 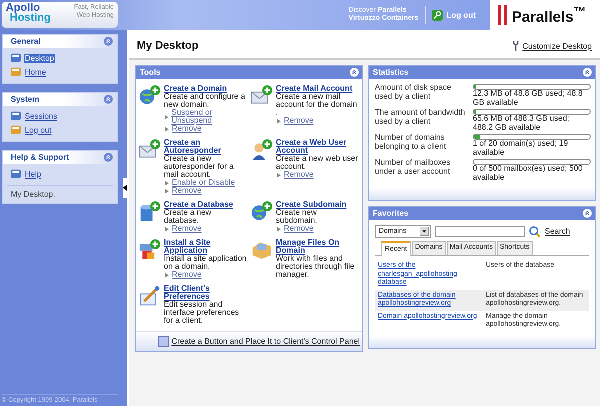 I want to click on tool-link: Manage Files On Domain, so click(x=317, y=247).